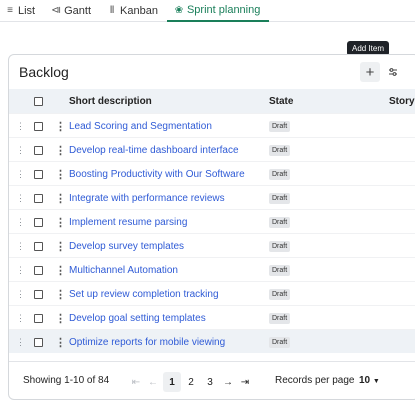 This screenshot has width=415, height=404. I want to click on row-description-link: Multichannel Automation, so click(166, 270).